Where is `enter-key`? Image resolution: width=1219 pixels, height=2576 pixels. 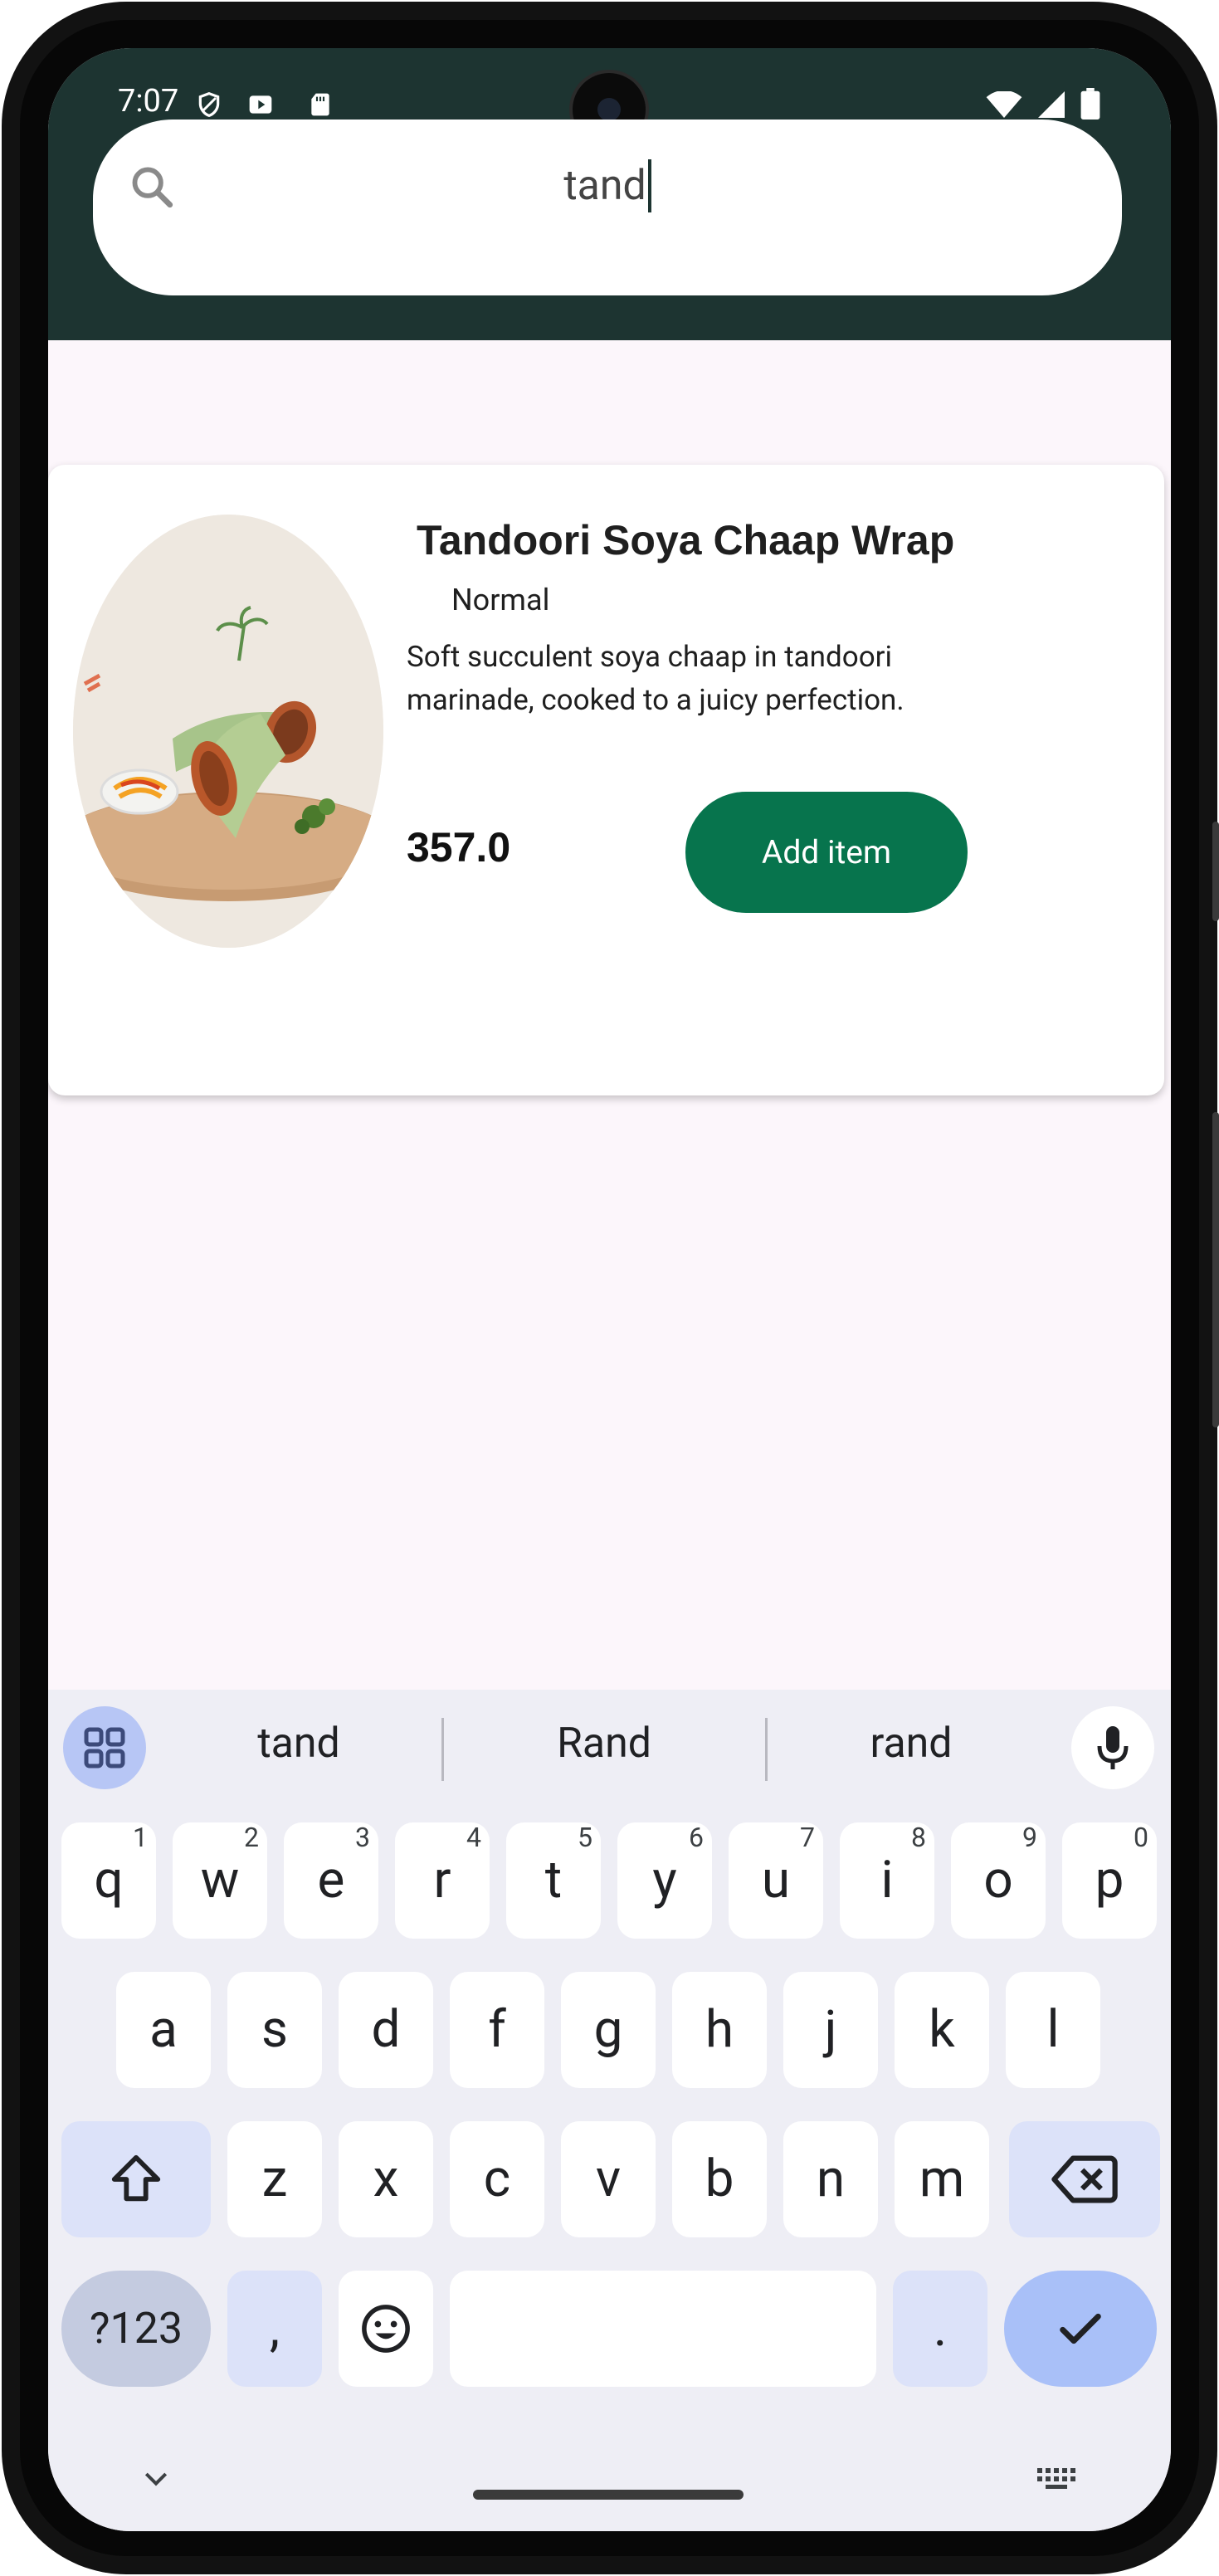
enter-key is located at coordinates (1081, 2329).